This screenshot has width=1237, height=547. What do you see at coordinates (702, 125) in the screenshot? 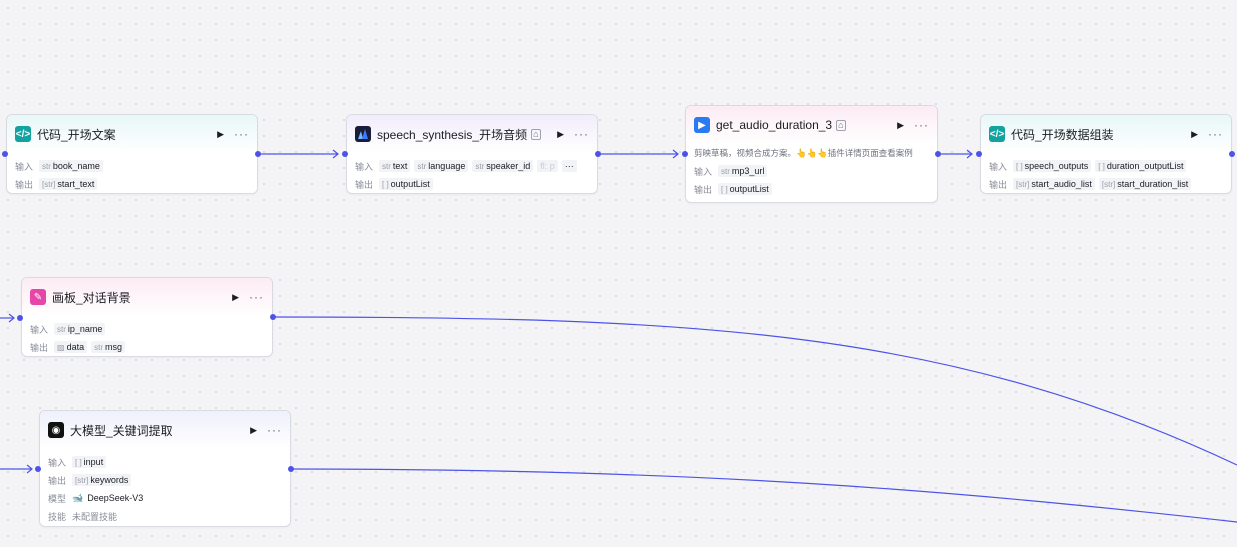
I see `play-icon: ▶` at bounding box center [702, 125].